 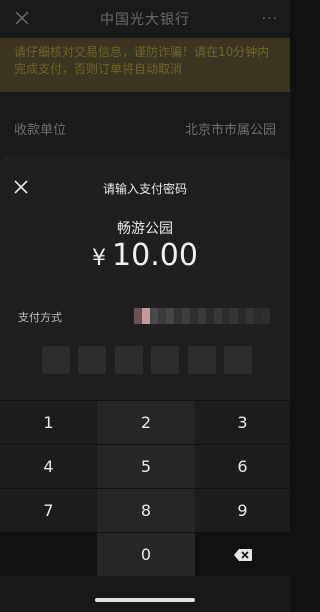 I want to click on pin-input, so click(x=147, y=360).